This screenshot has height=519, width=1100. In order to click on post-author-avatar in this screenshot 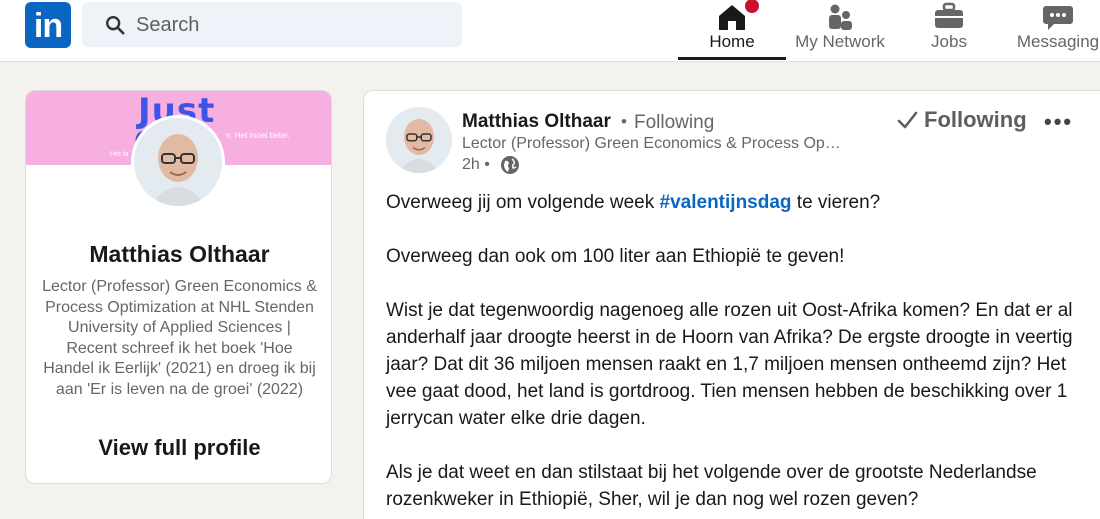, I will do `click(419, 140)`.